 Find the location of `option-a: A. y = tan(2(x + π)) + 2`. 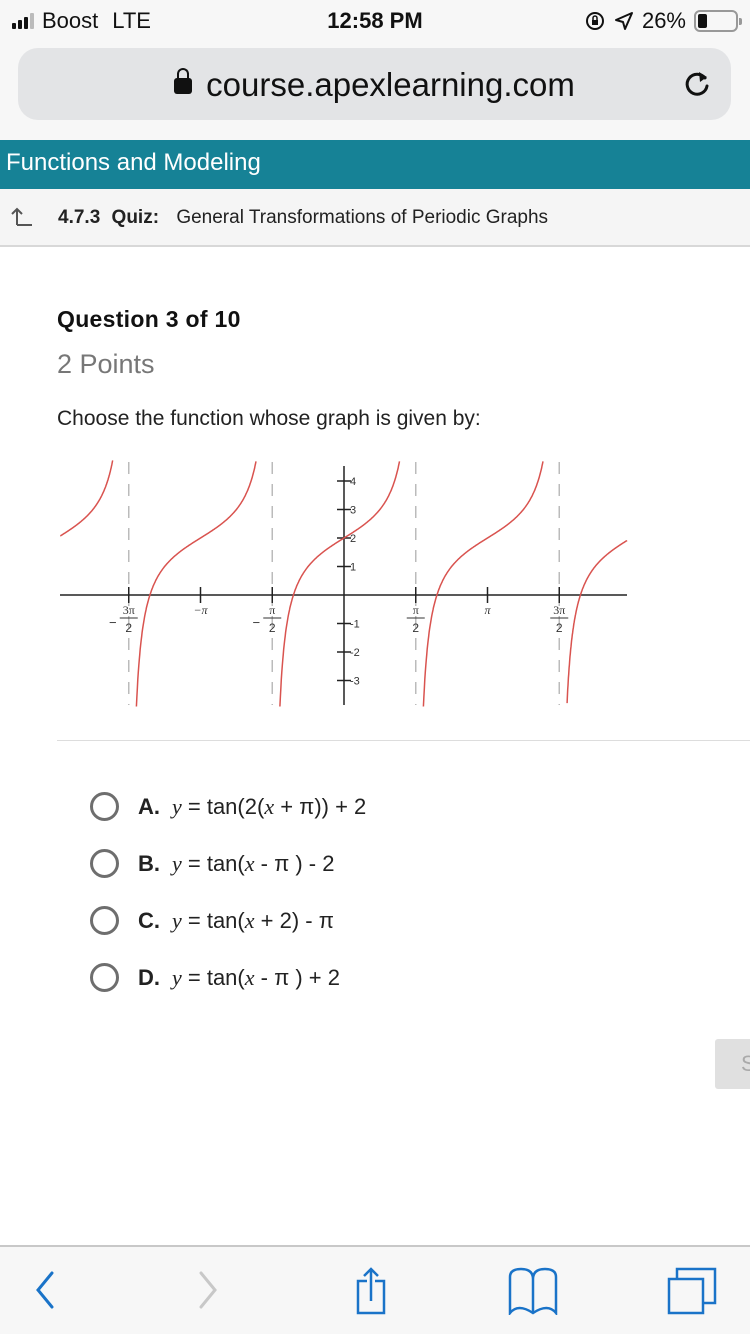

option-a: A. y = tan(2(x + π)) + 2 is located at coordinates (228, 806).